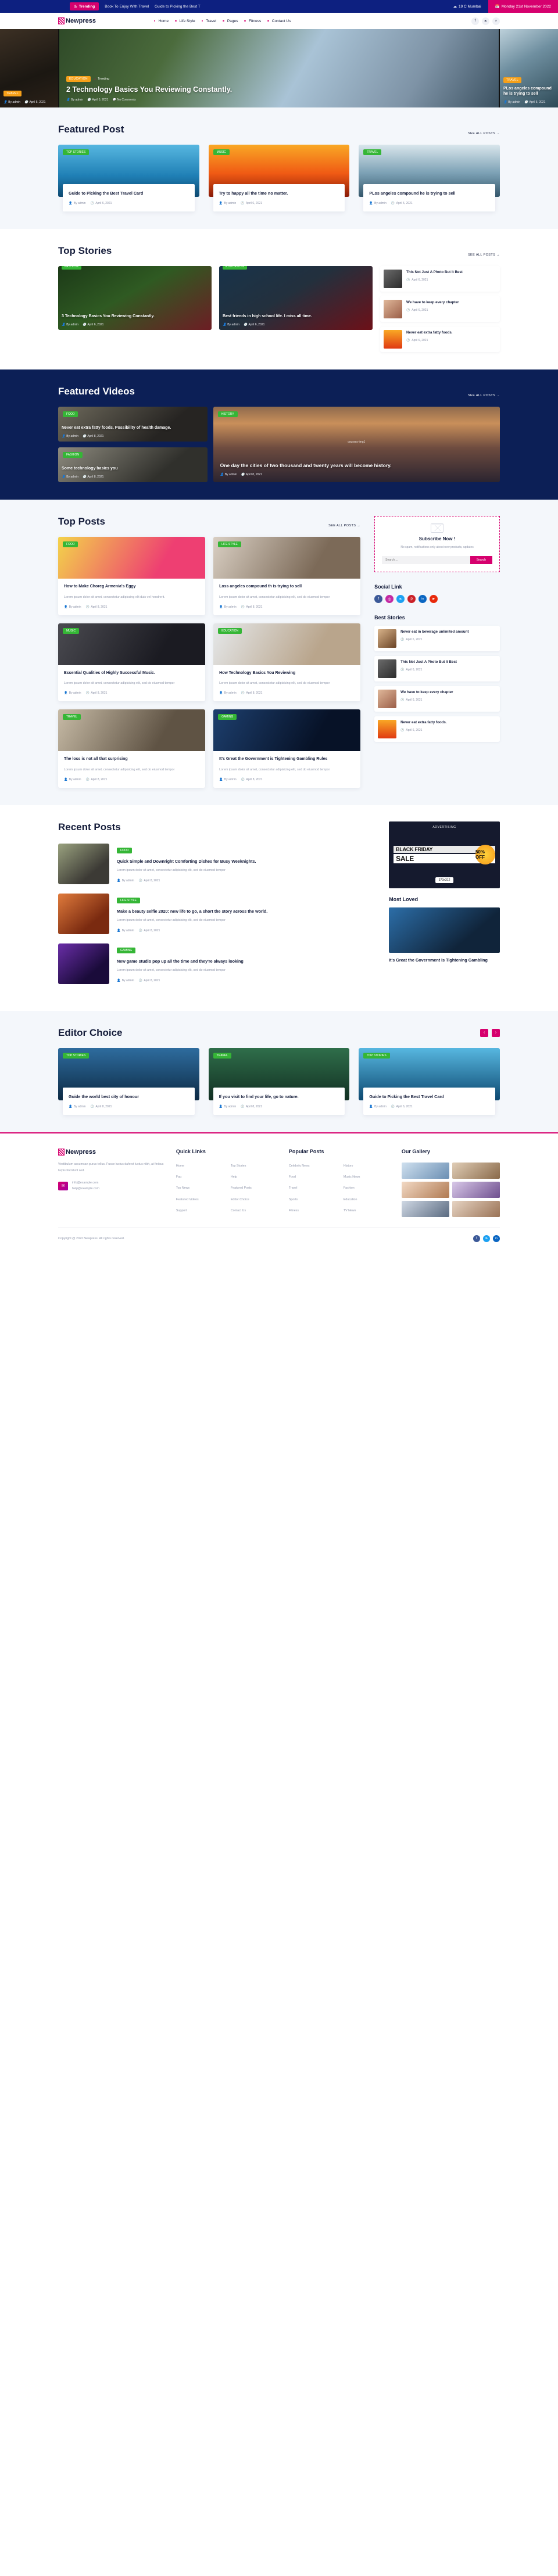 This screenshot has width=558, height=2576. Describe the element at coordinates (412, 598) in the screenshot. I see `pinterest-icon: p` at that location.